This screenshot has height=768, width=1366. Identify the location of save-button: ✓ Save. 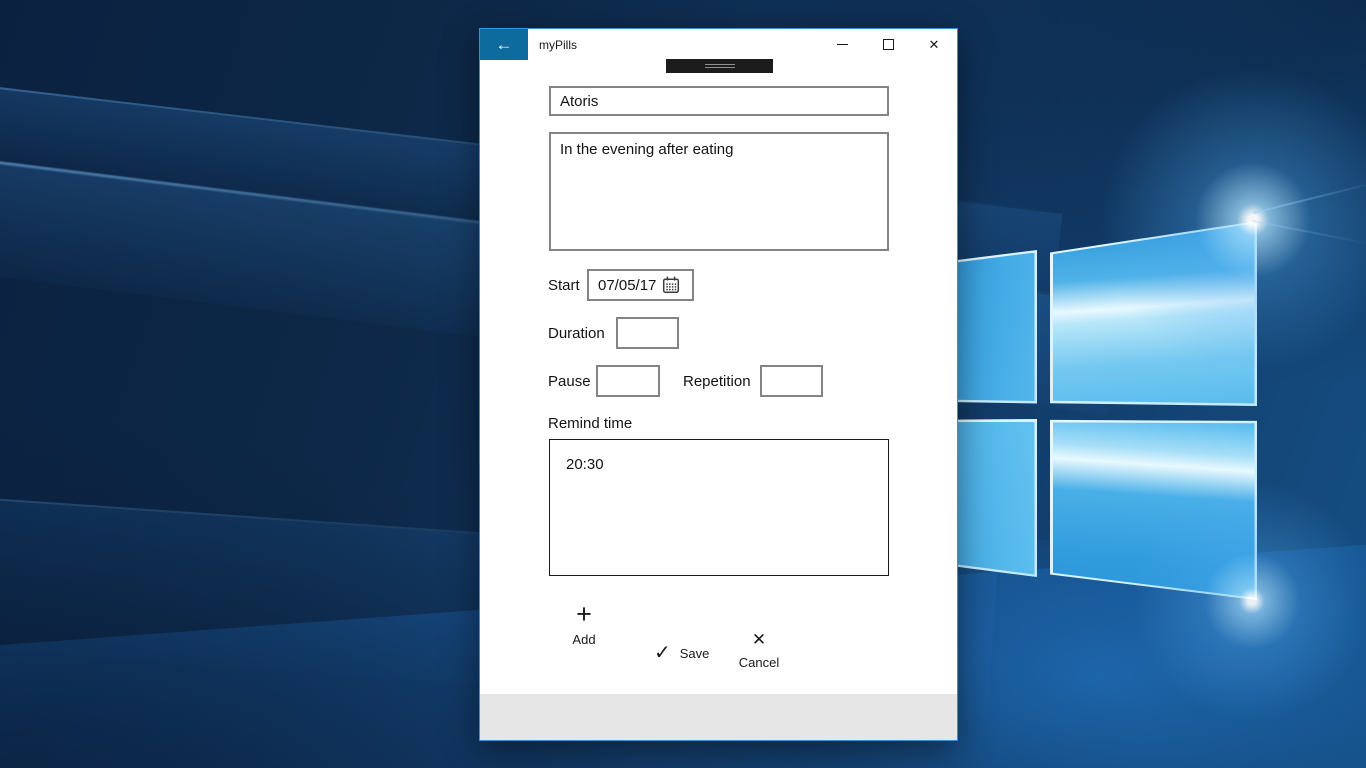
(682, 653).